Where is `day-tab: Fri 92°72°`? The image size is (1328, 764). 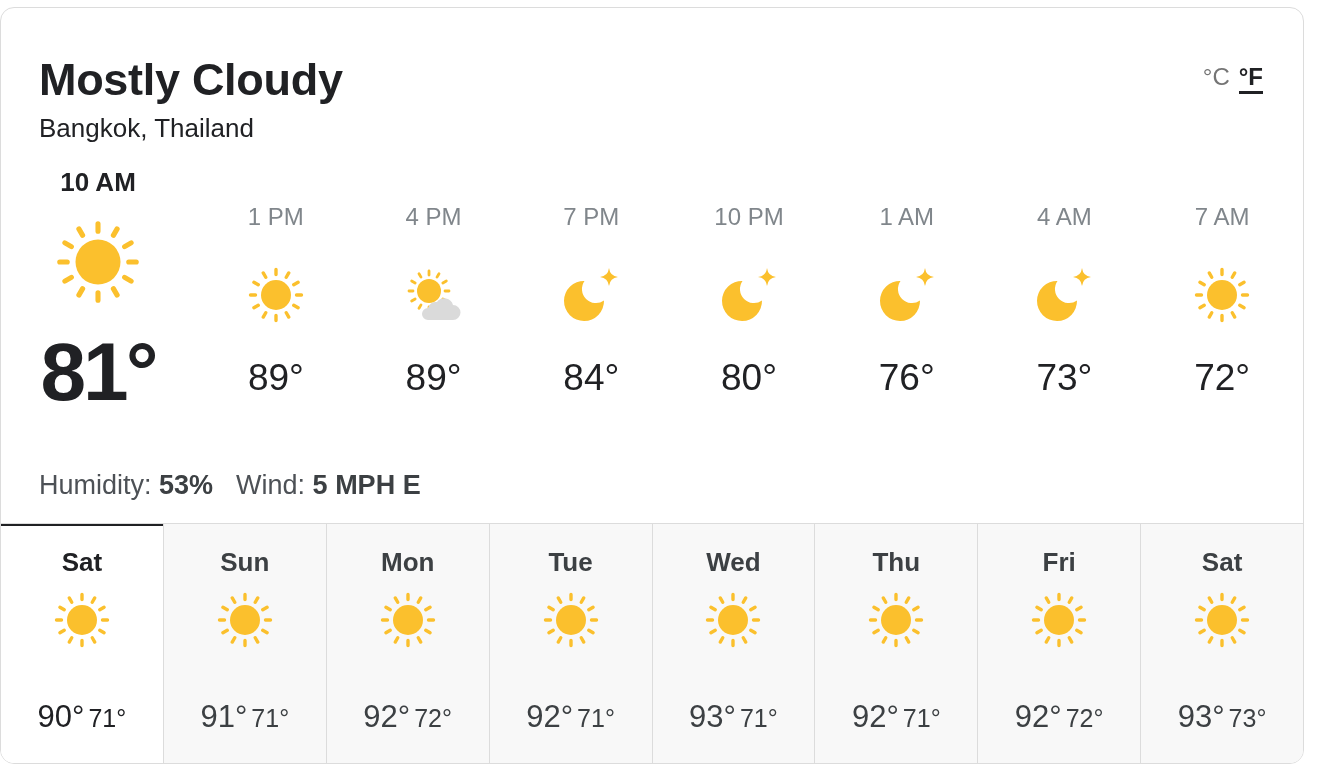
day-tab: Fri 92°72° is located at coordinates (1059, 643).